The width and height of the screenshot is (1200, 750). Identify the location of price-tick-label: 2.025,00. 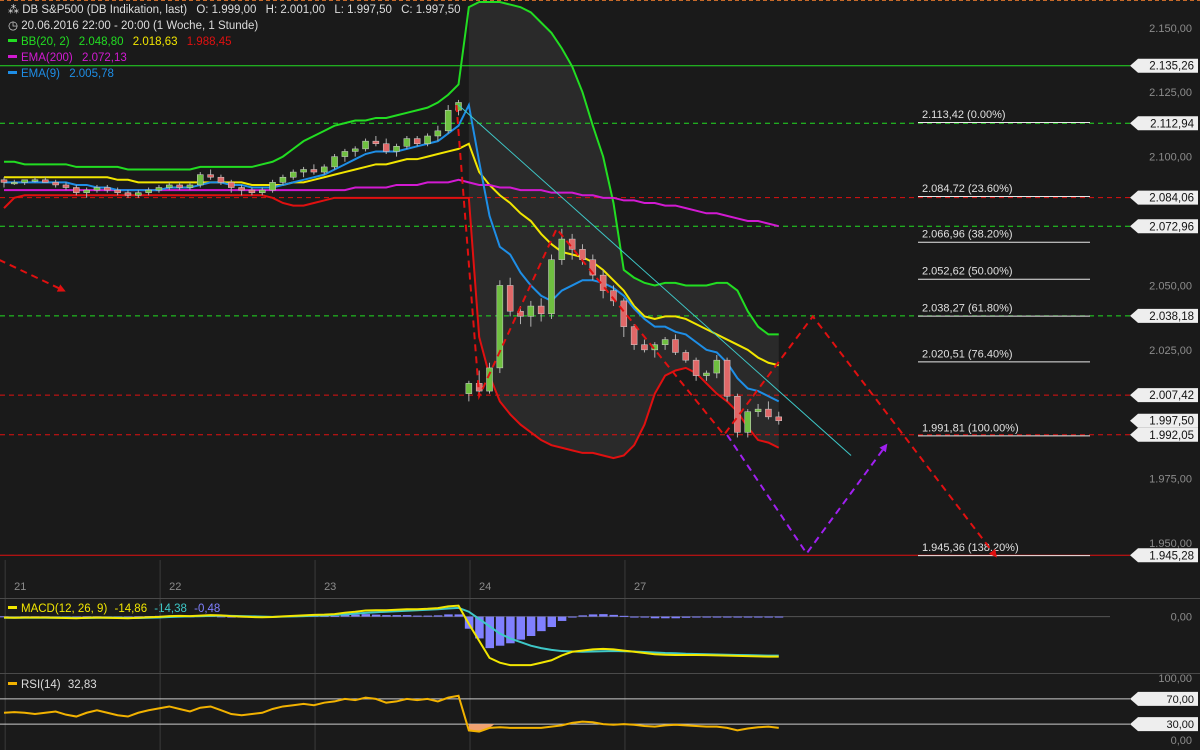
(1170, 351).